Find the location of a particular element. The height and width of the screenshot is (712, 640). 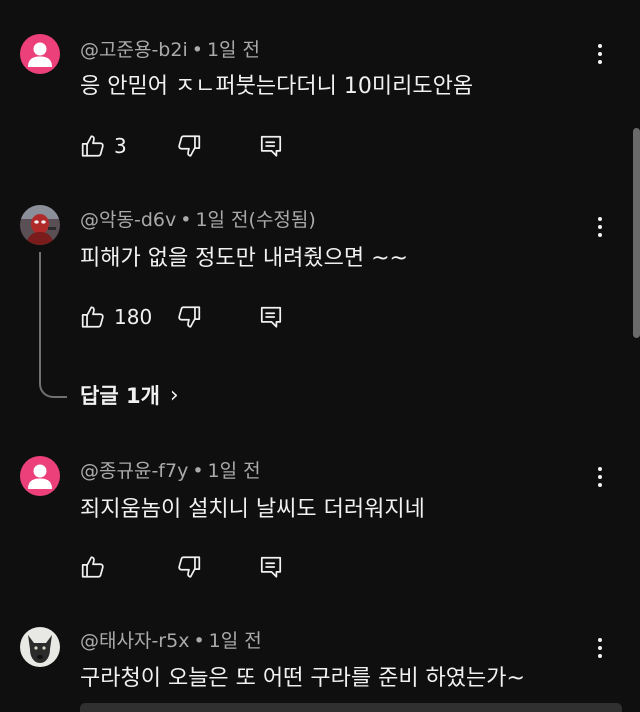

comment-4: @태사자-r5x • 1일 전 구라청이 오늘은 또 어떤 구라를 준비 하였는가~ is located at coordinates (320, 661).